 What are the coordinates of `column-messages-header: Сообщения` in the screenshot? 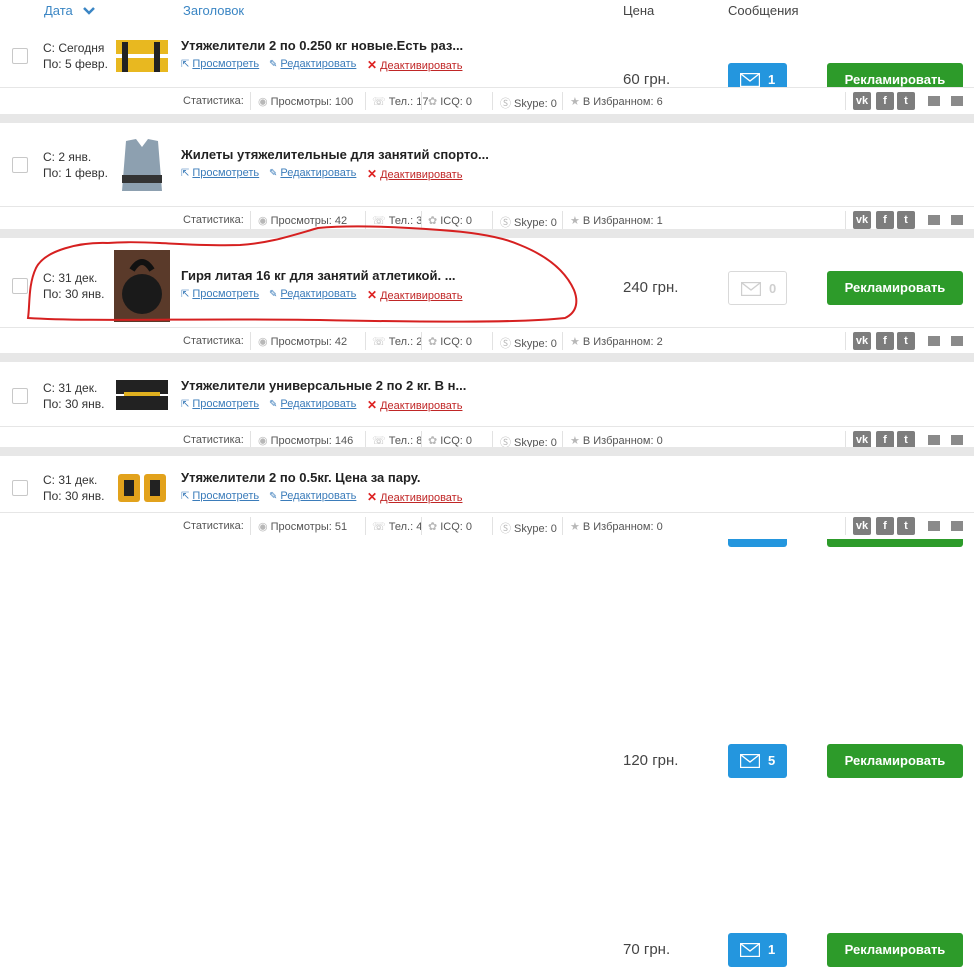 It's located at (763, 10).